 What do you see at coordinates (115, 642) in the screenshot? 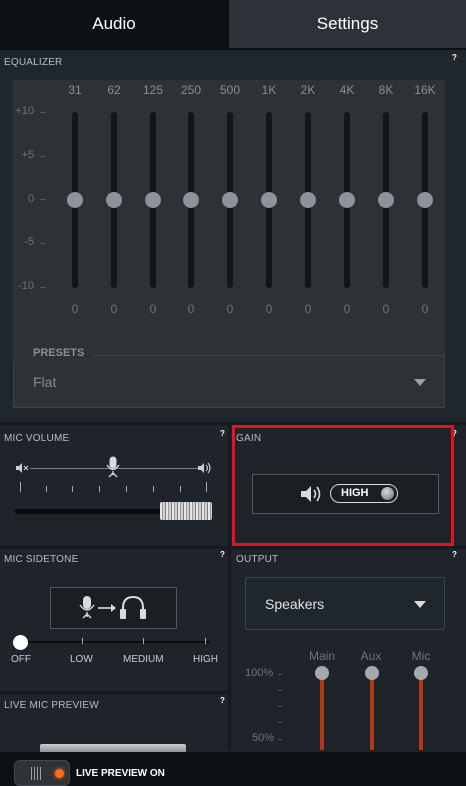
I see `sidetone-slider` at bounding box center [115, 642].